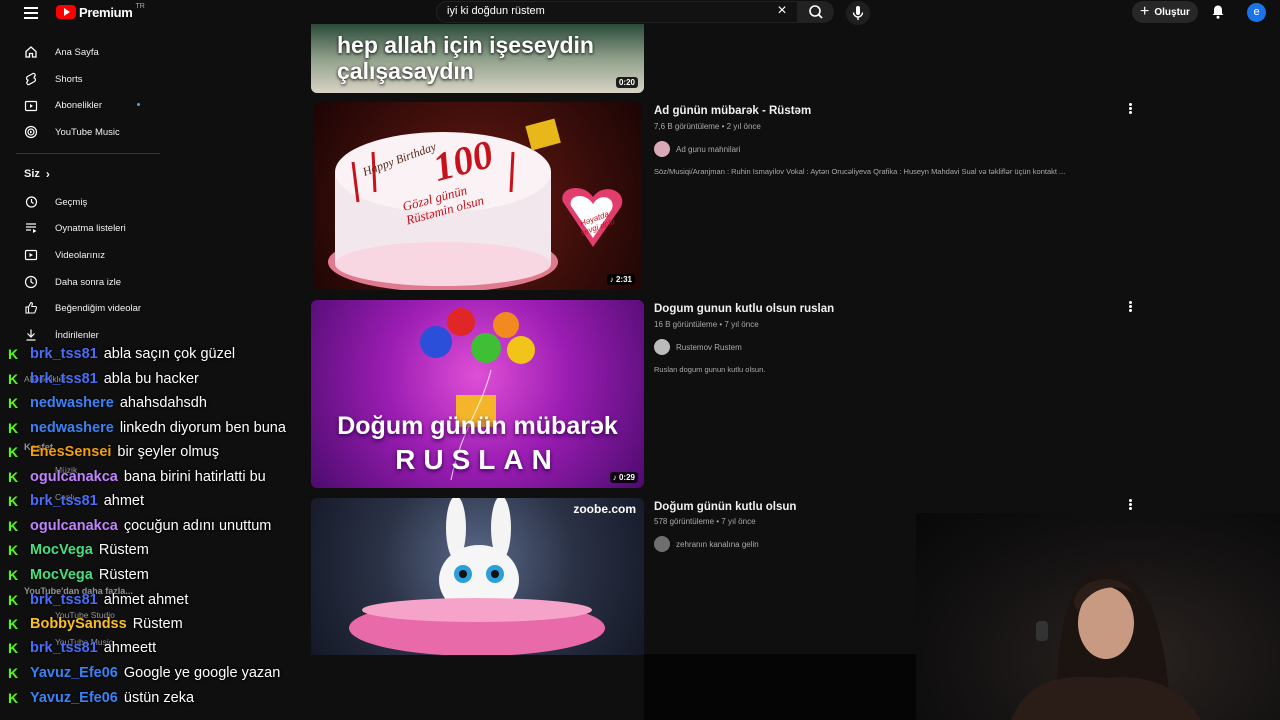 This screenshot has height=720, width=1280. I want to click on sidebar-item-your-videos: Videolarınız, so click(91, 255).